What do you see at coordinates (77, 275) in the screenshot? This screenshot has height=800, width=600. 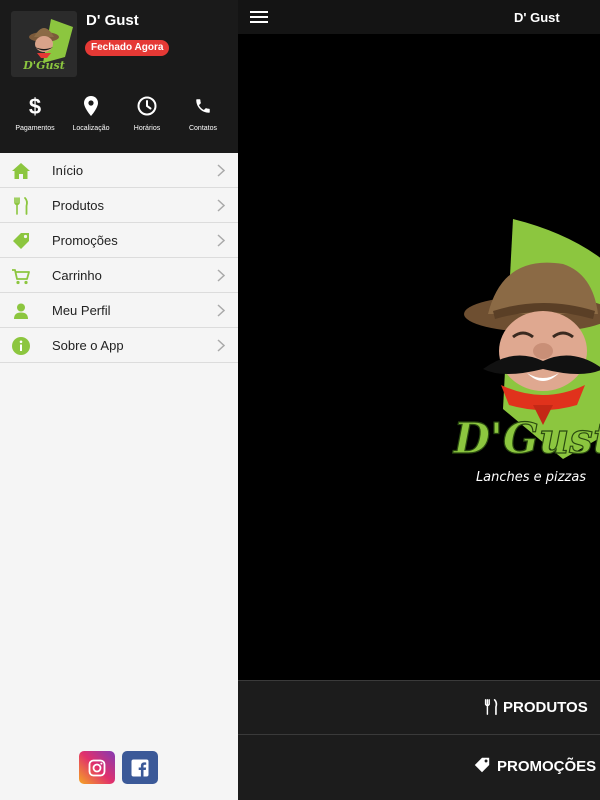 I see `menu-item-label: Carrinho` at bounding box center [77, 275].